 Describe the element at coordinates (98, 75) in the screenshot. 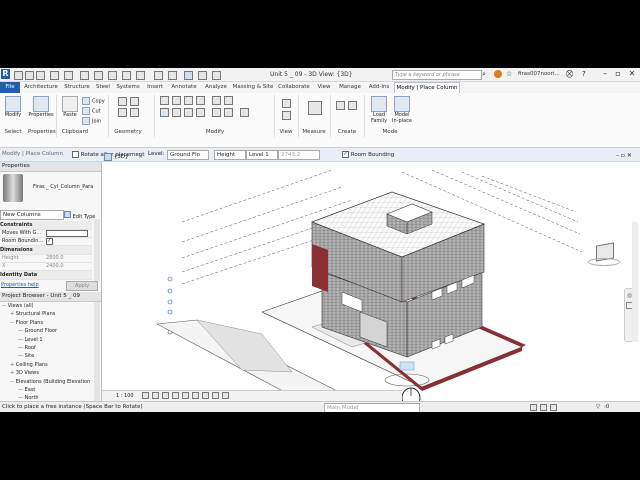

I see `measure-icon` at that location.